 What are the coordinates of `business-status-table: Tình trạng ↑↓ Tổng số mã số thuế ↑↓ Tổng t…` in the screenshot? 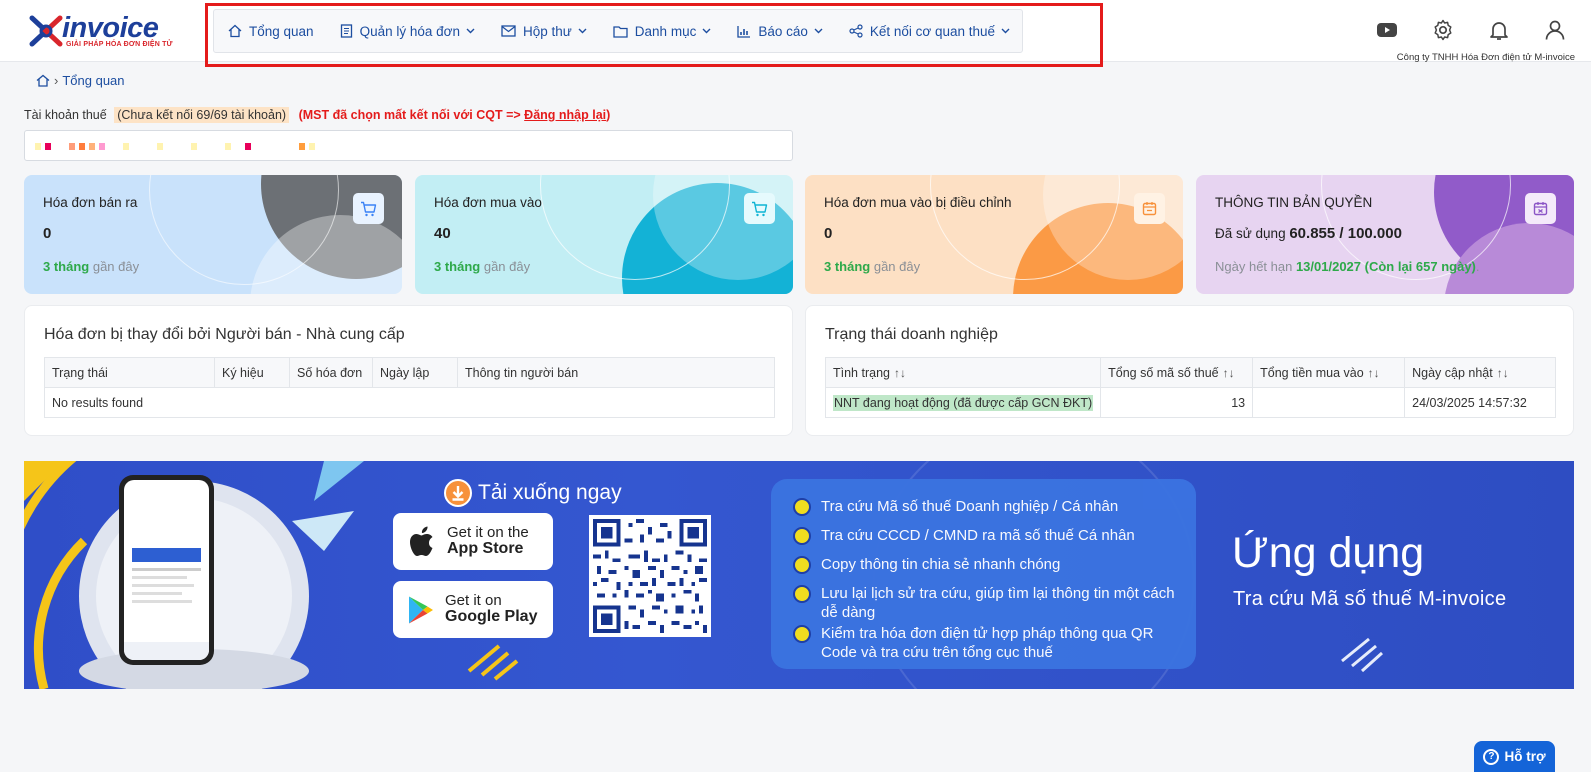 It's located at (1190, 387).